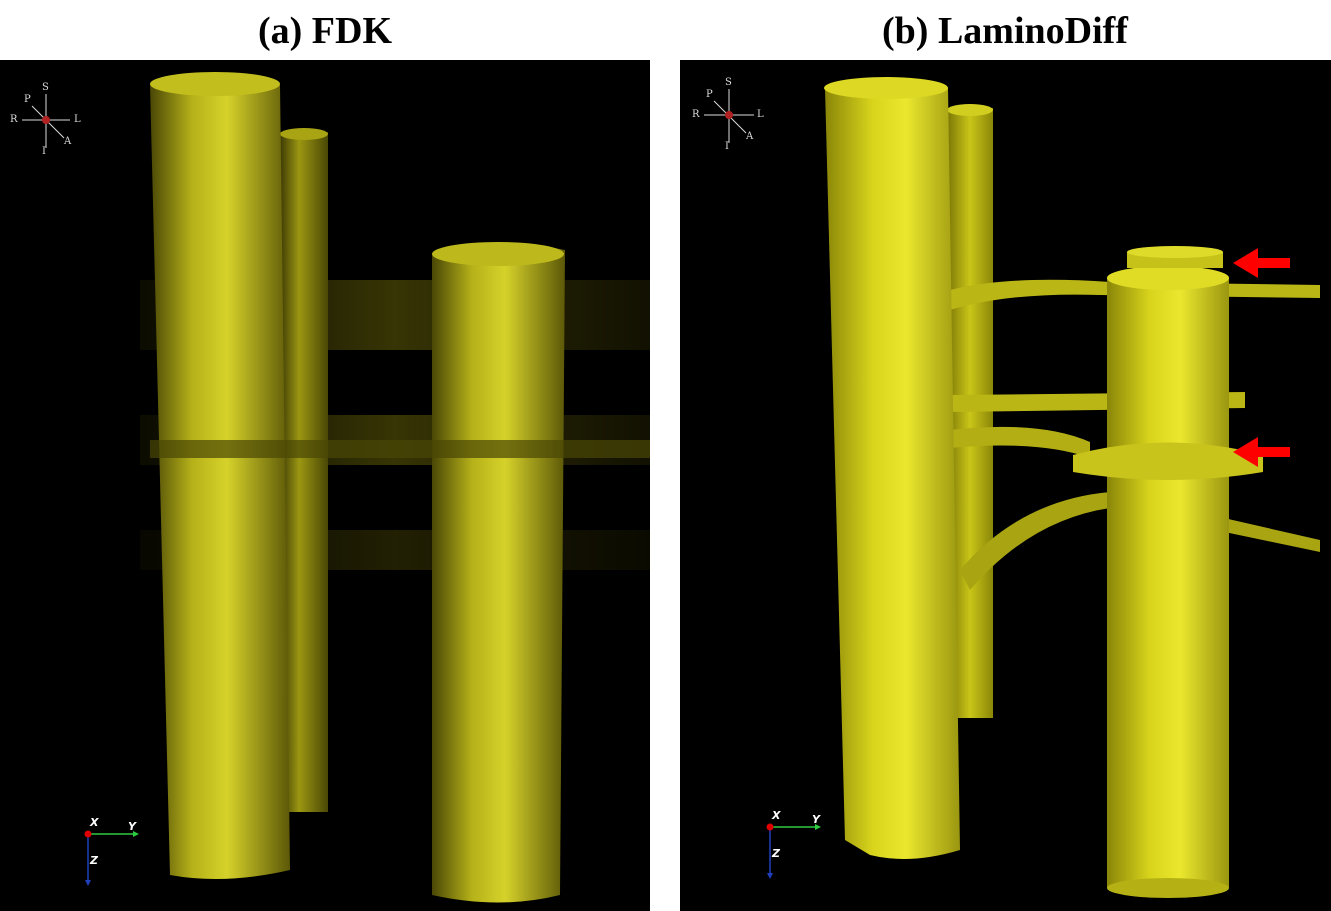 The width and height of the screenshot is (1331, 911). Describe the element at coordinates (1005, 31) in the screenshot. I see `panel-b-title: (b) LaminoDiff` at that location.